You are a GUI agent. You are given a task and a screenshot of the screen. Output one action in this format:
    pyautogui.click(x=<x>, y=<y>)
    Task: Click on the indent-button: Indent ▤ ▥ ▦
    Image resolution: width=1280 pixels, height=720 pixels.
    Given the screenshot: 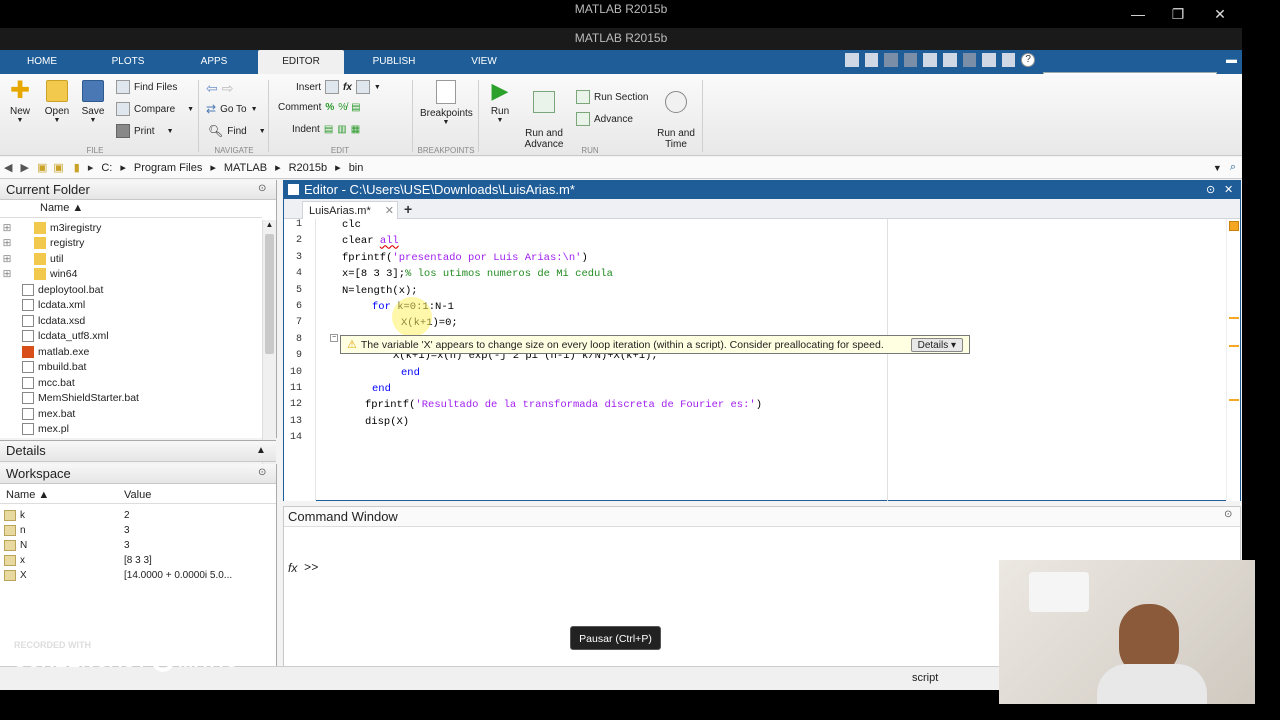 What is the action you would take?
    pyautogui.click(x=326, y=129)
    